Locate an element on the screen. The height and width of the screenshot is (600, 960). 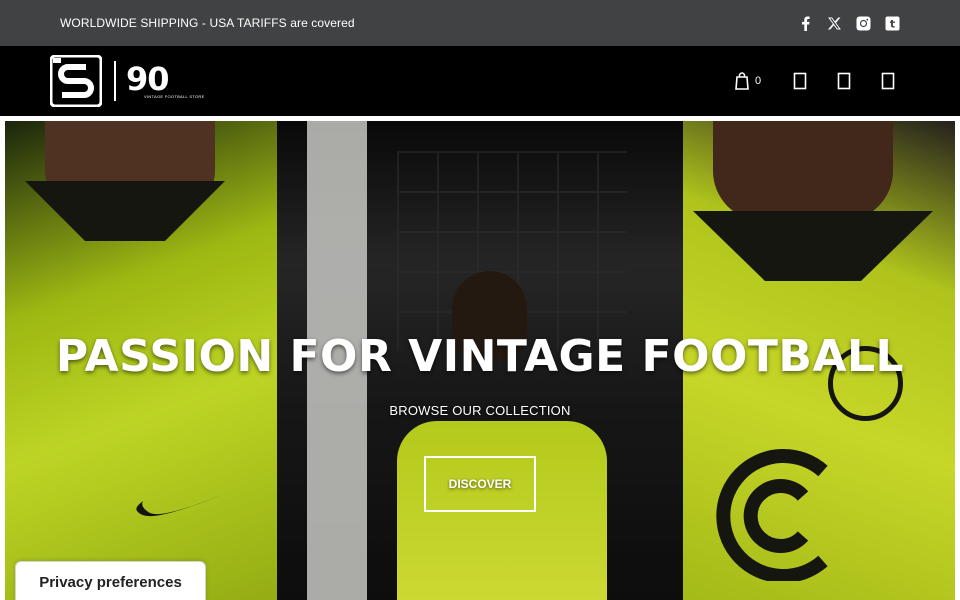
cart-count: 0 is located at coordinates (758, 81).